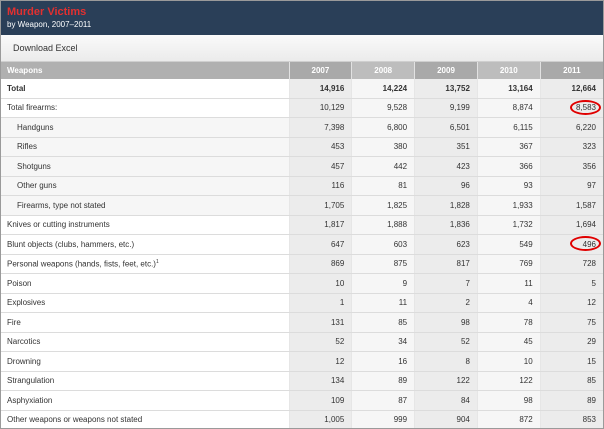 Image resolution: width=604 pixels, height=429 pixels. I want to click on table-row: Explosives 1 11 2 4 12, so click(302, 303).